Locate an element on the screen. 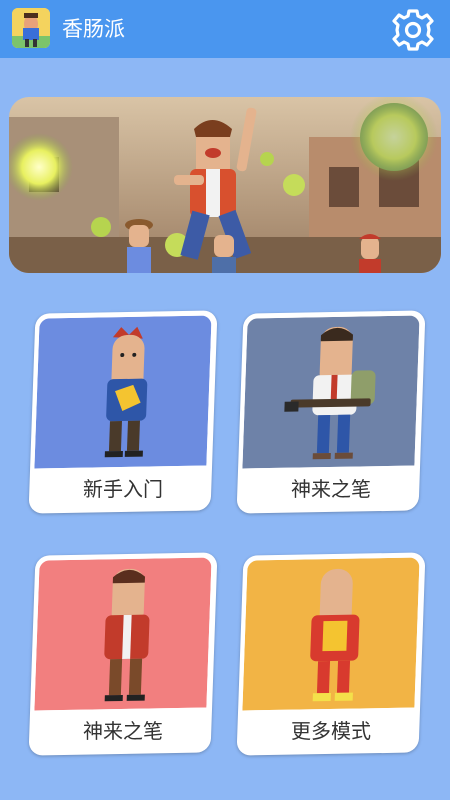 This screenshot has height=800, width=450. card-label: 更多模式 is located at coordinates (331, 731).